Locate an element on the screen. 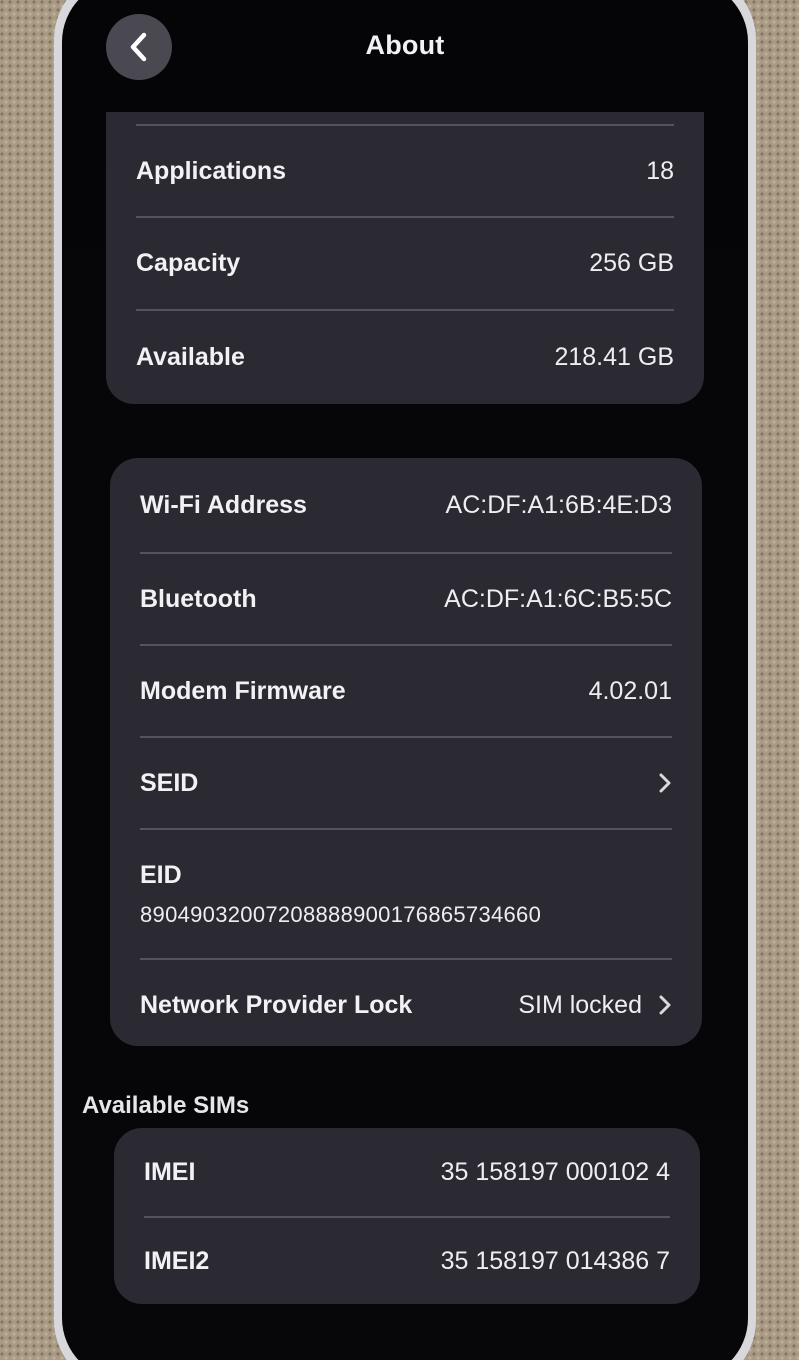  imei2-label: IMEI2 is located at coordinates (177, 1260).